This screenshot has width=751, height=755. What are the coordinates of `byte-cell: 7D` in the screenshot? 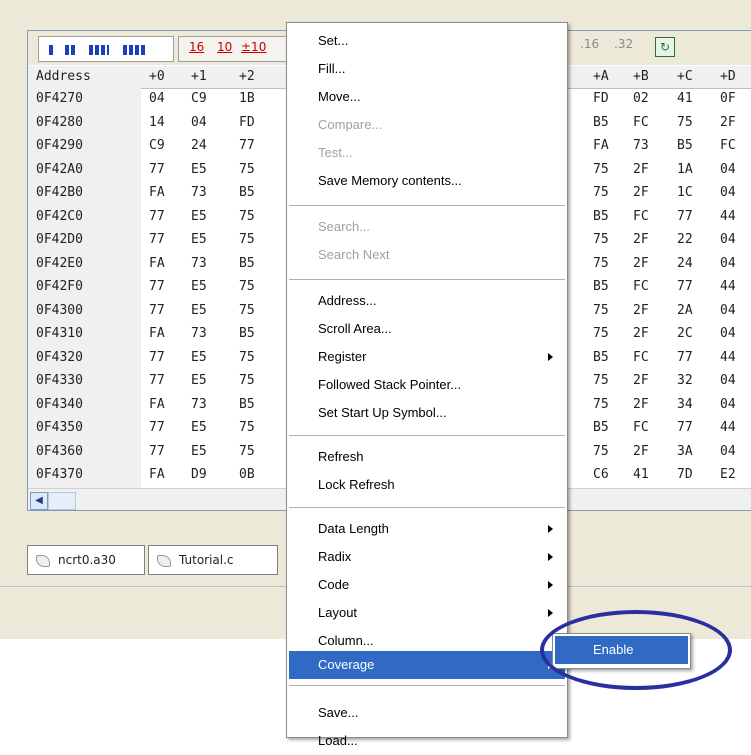 It's located at (685, 474).